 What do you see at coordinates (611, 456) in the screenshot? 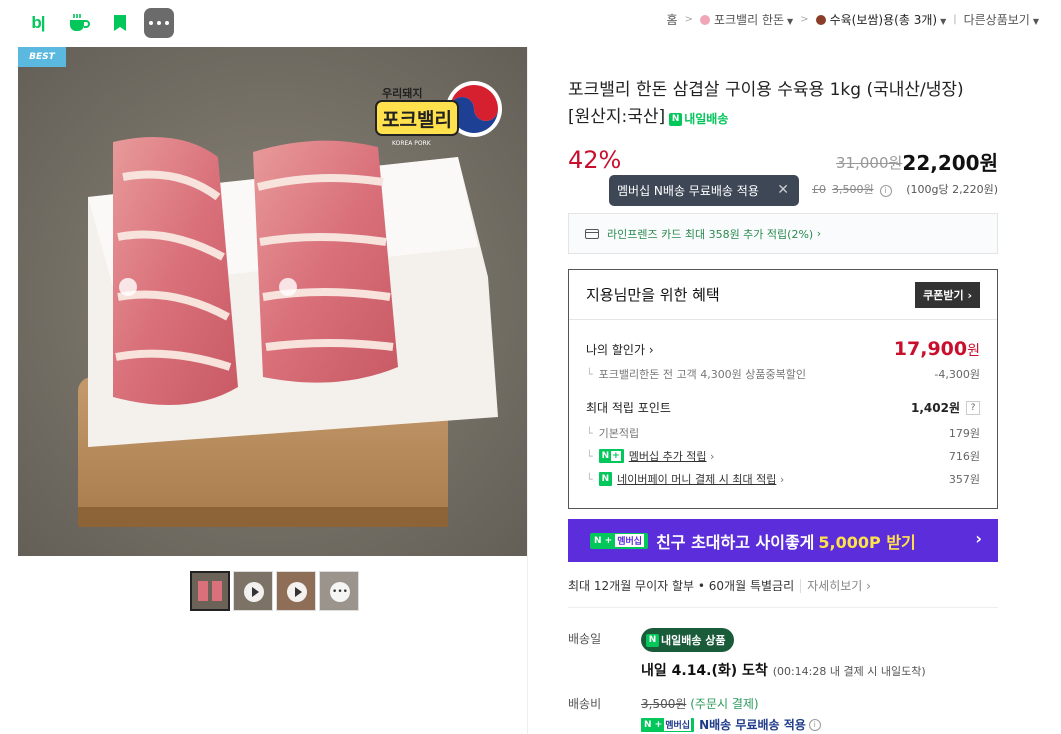
I see `n-plus-icon: N +` at bounding box center [611, 456].